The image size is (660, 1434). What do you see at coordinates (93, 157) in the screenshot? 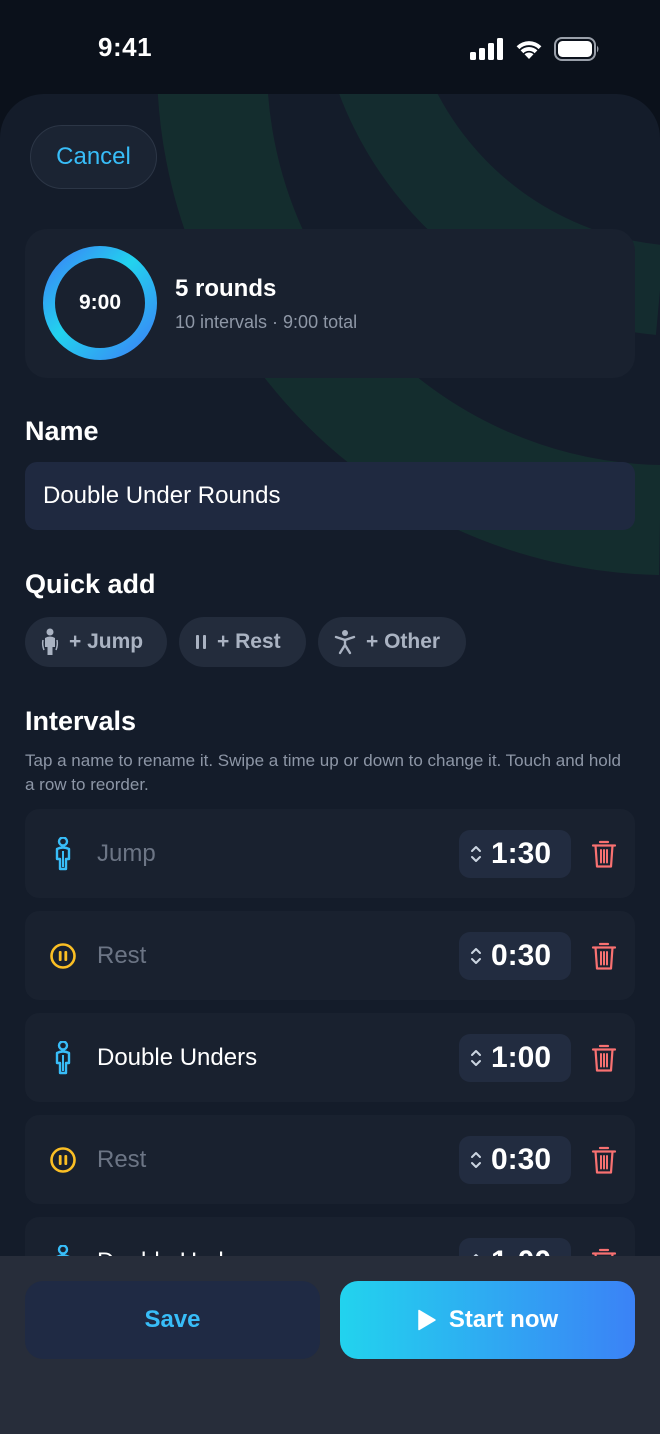
I see `cancel-button: Cancel` at bounding box center [93, 157].